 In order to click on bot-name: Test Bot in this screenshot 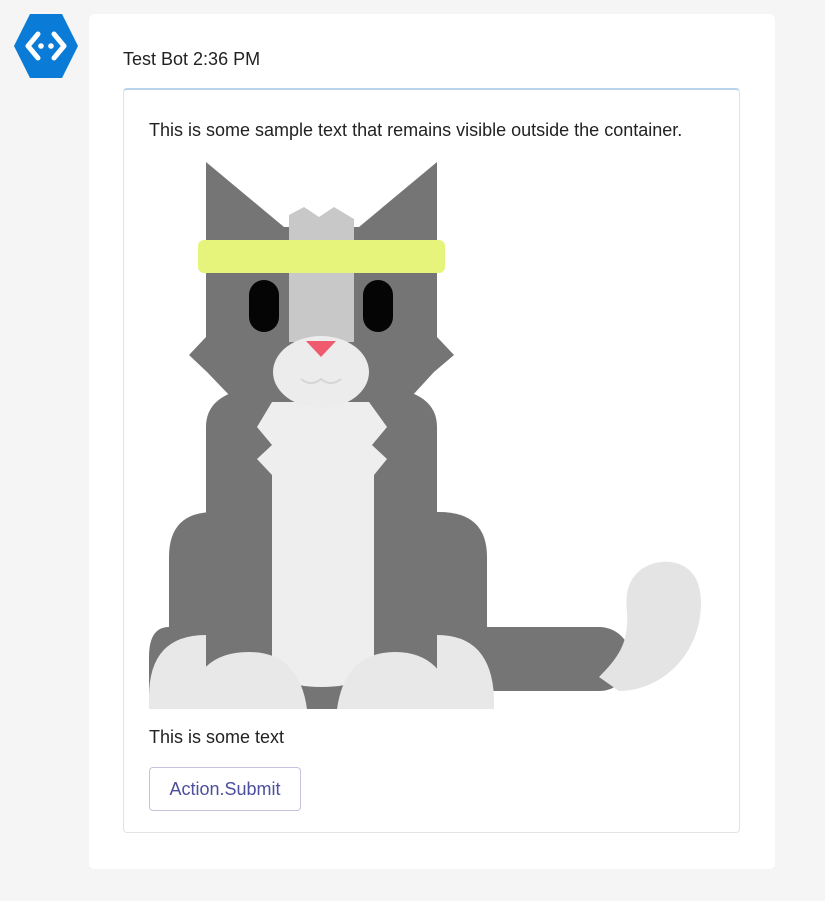, I will do `click(156, 59)`.